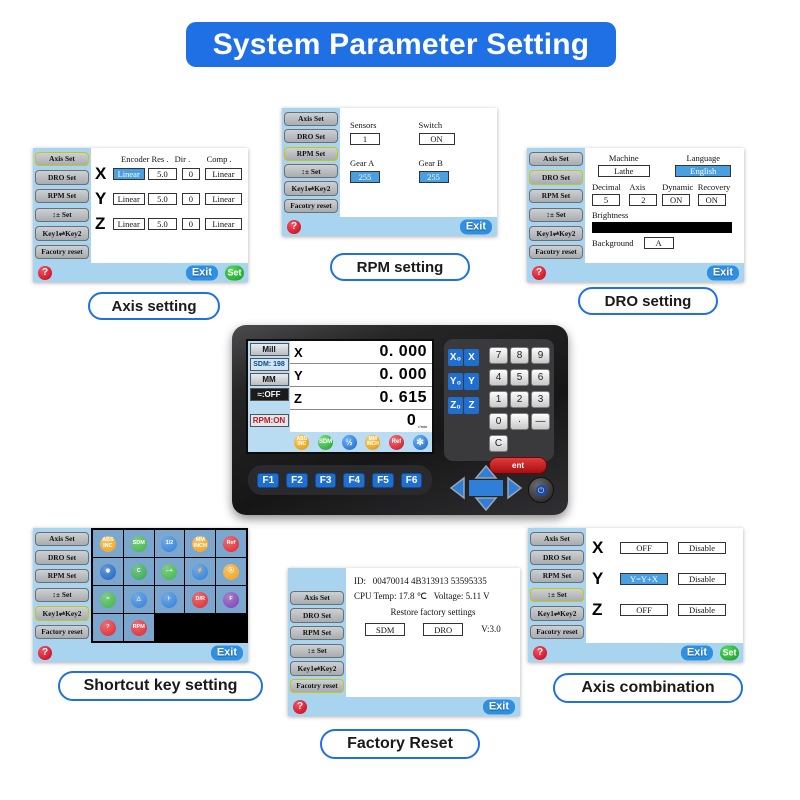 The height and width of the screenshot is (800, 800). I want to click on tool-icon: ⊦, so click(169, 599).